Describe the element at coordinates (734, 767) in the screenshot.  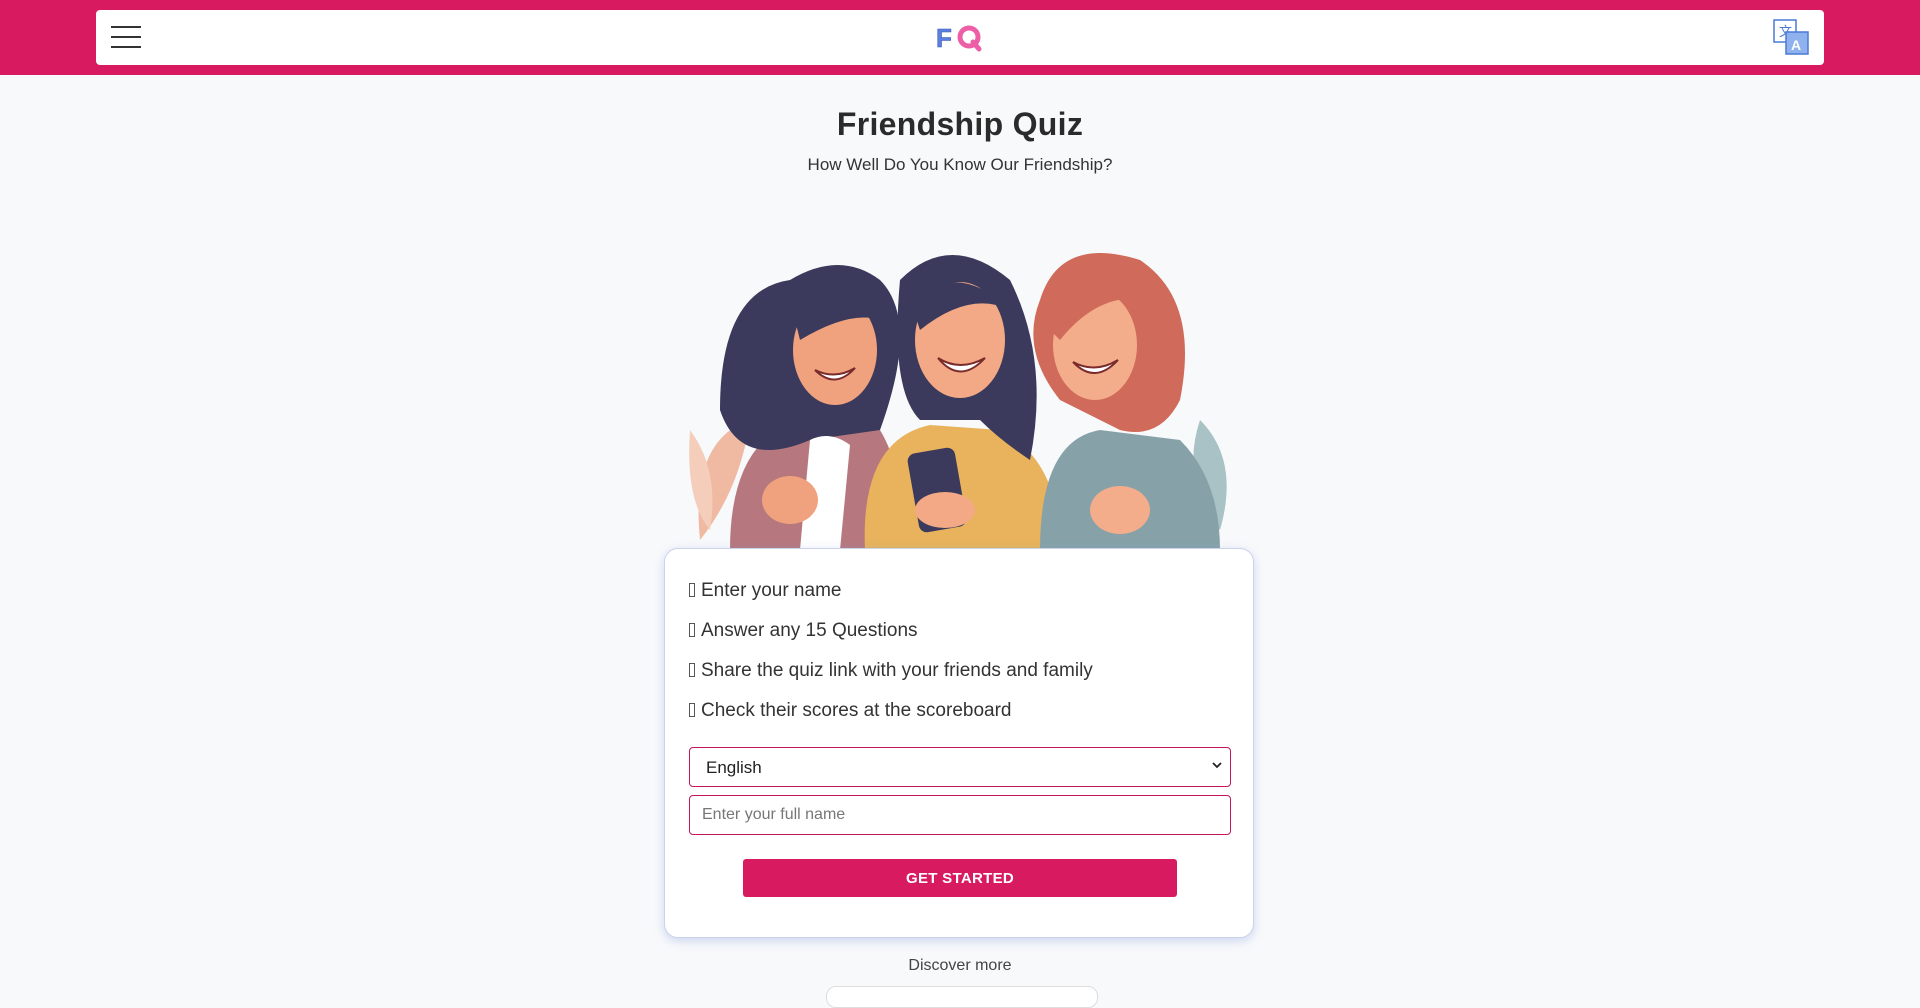
I see `language-select-value: English` at that location.